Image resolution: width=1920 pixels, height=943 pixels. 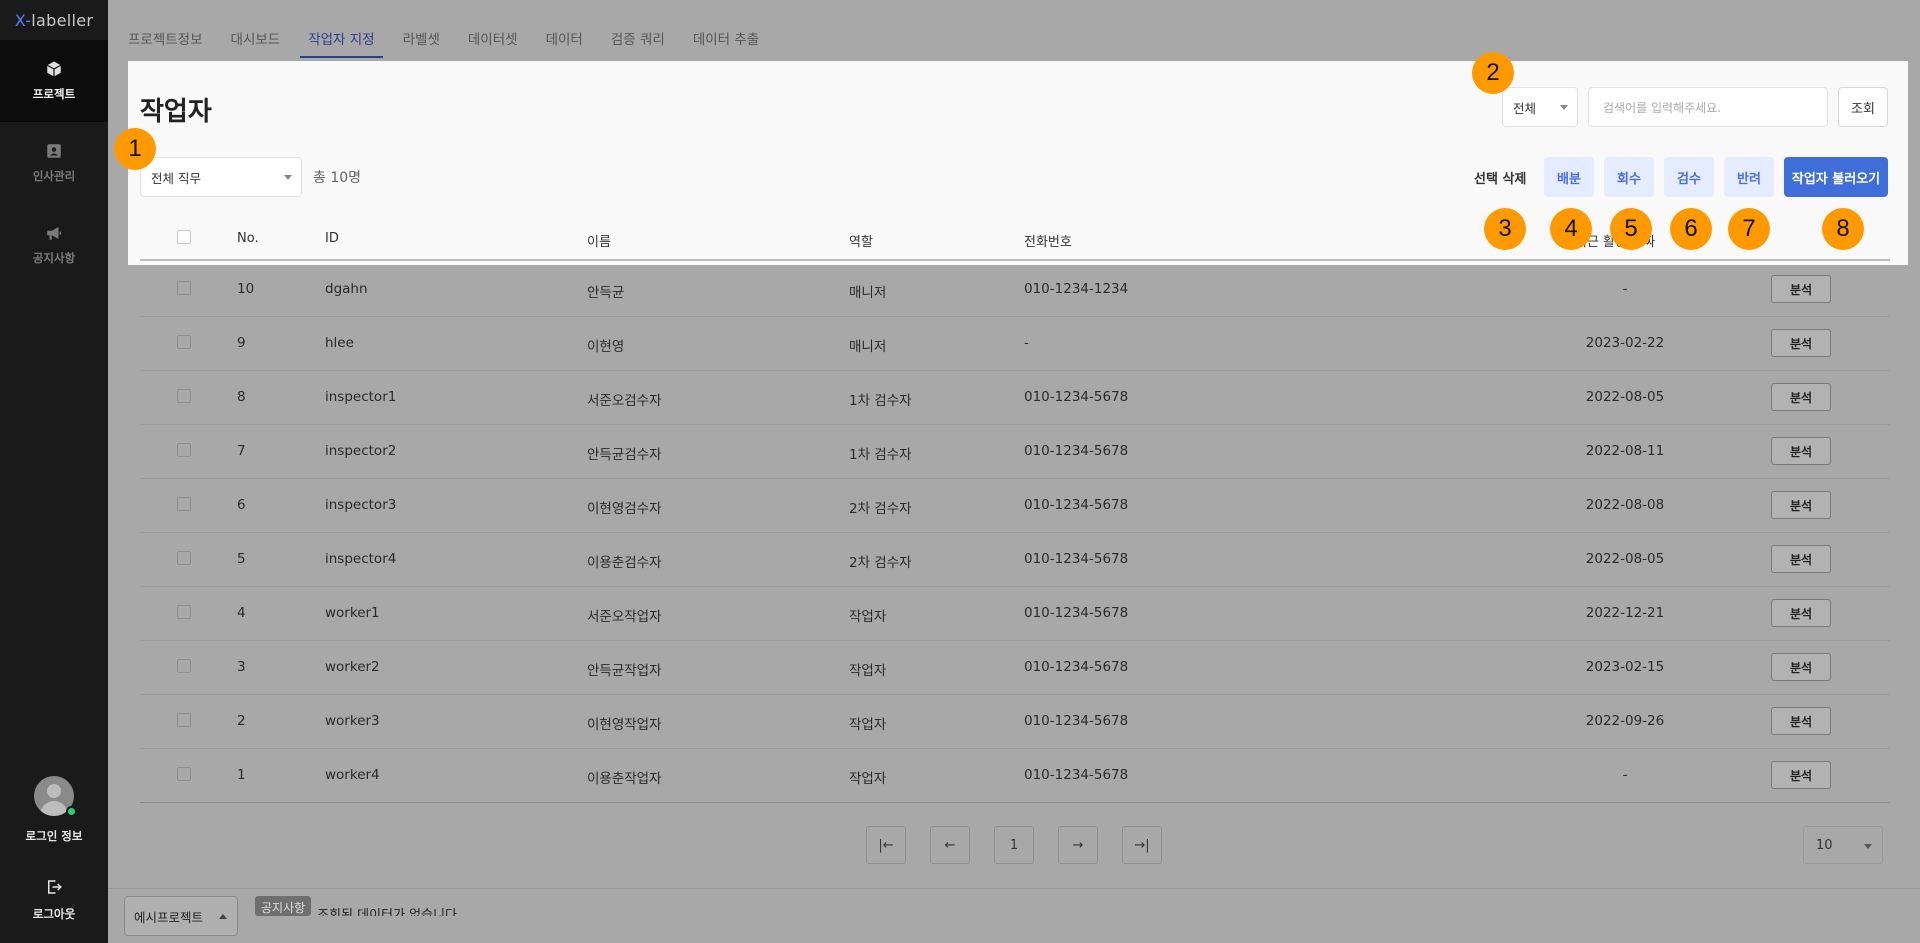 What do you see at coordinates (421, 43) in the screenshot?
I see `tab-labelset: 라벨셋` at bounding box center [421, 43].